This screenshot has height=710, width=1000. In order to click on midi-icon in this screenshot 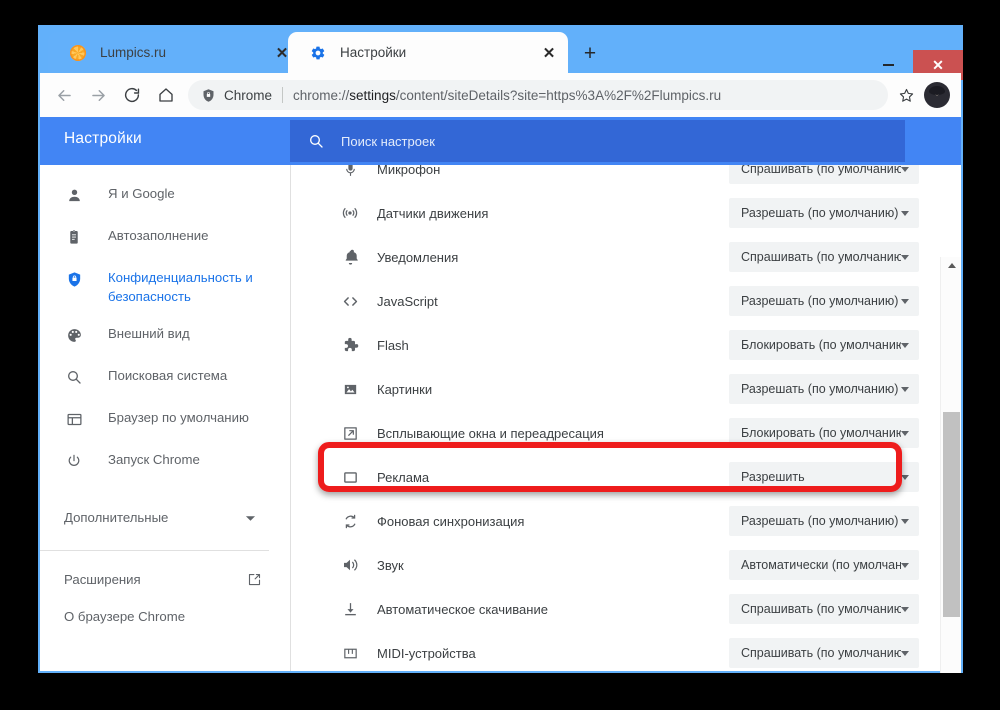, I will do `click(350, 653)`.